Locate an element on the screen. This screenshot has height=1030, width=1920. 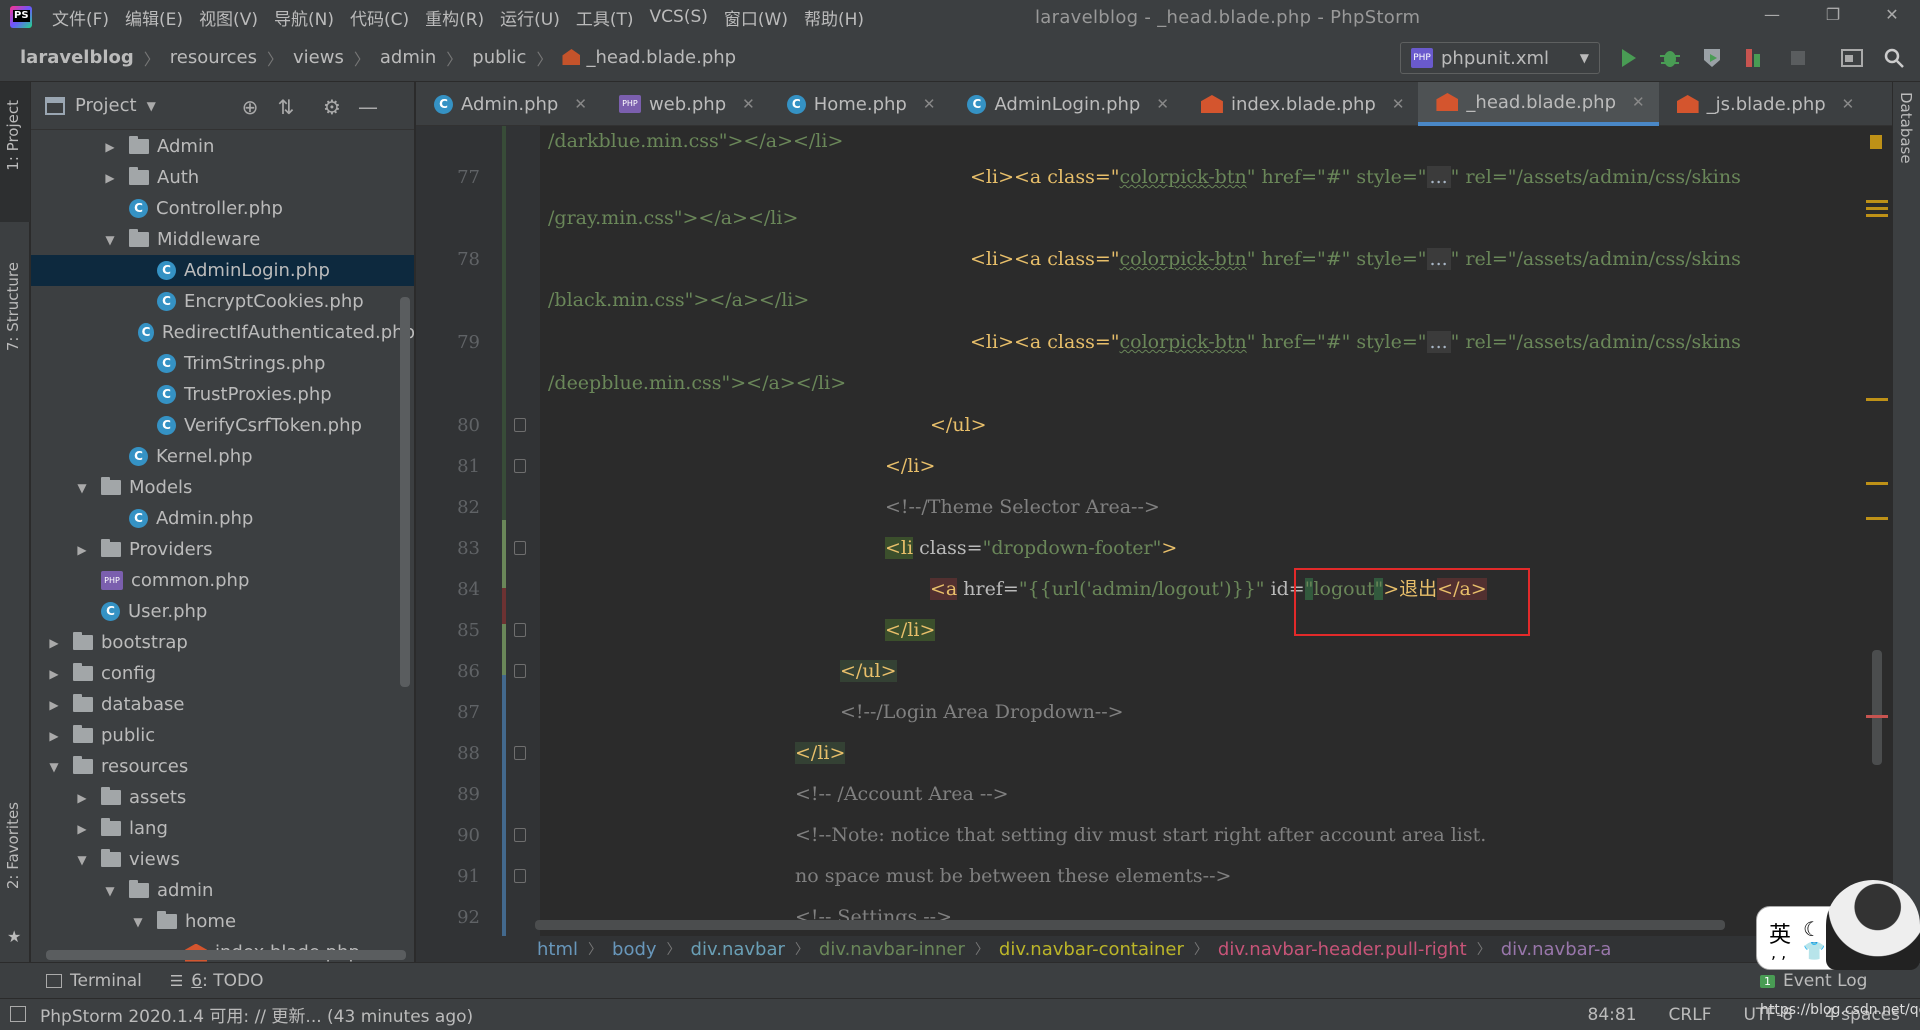
editor-tab: index.blade.php ✕ is located at coordinates (1300, 104).